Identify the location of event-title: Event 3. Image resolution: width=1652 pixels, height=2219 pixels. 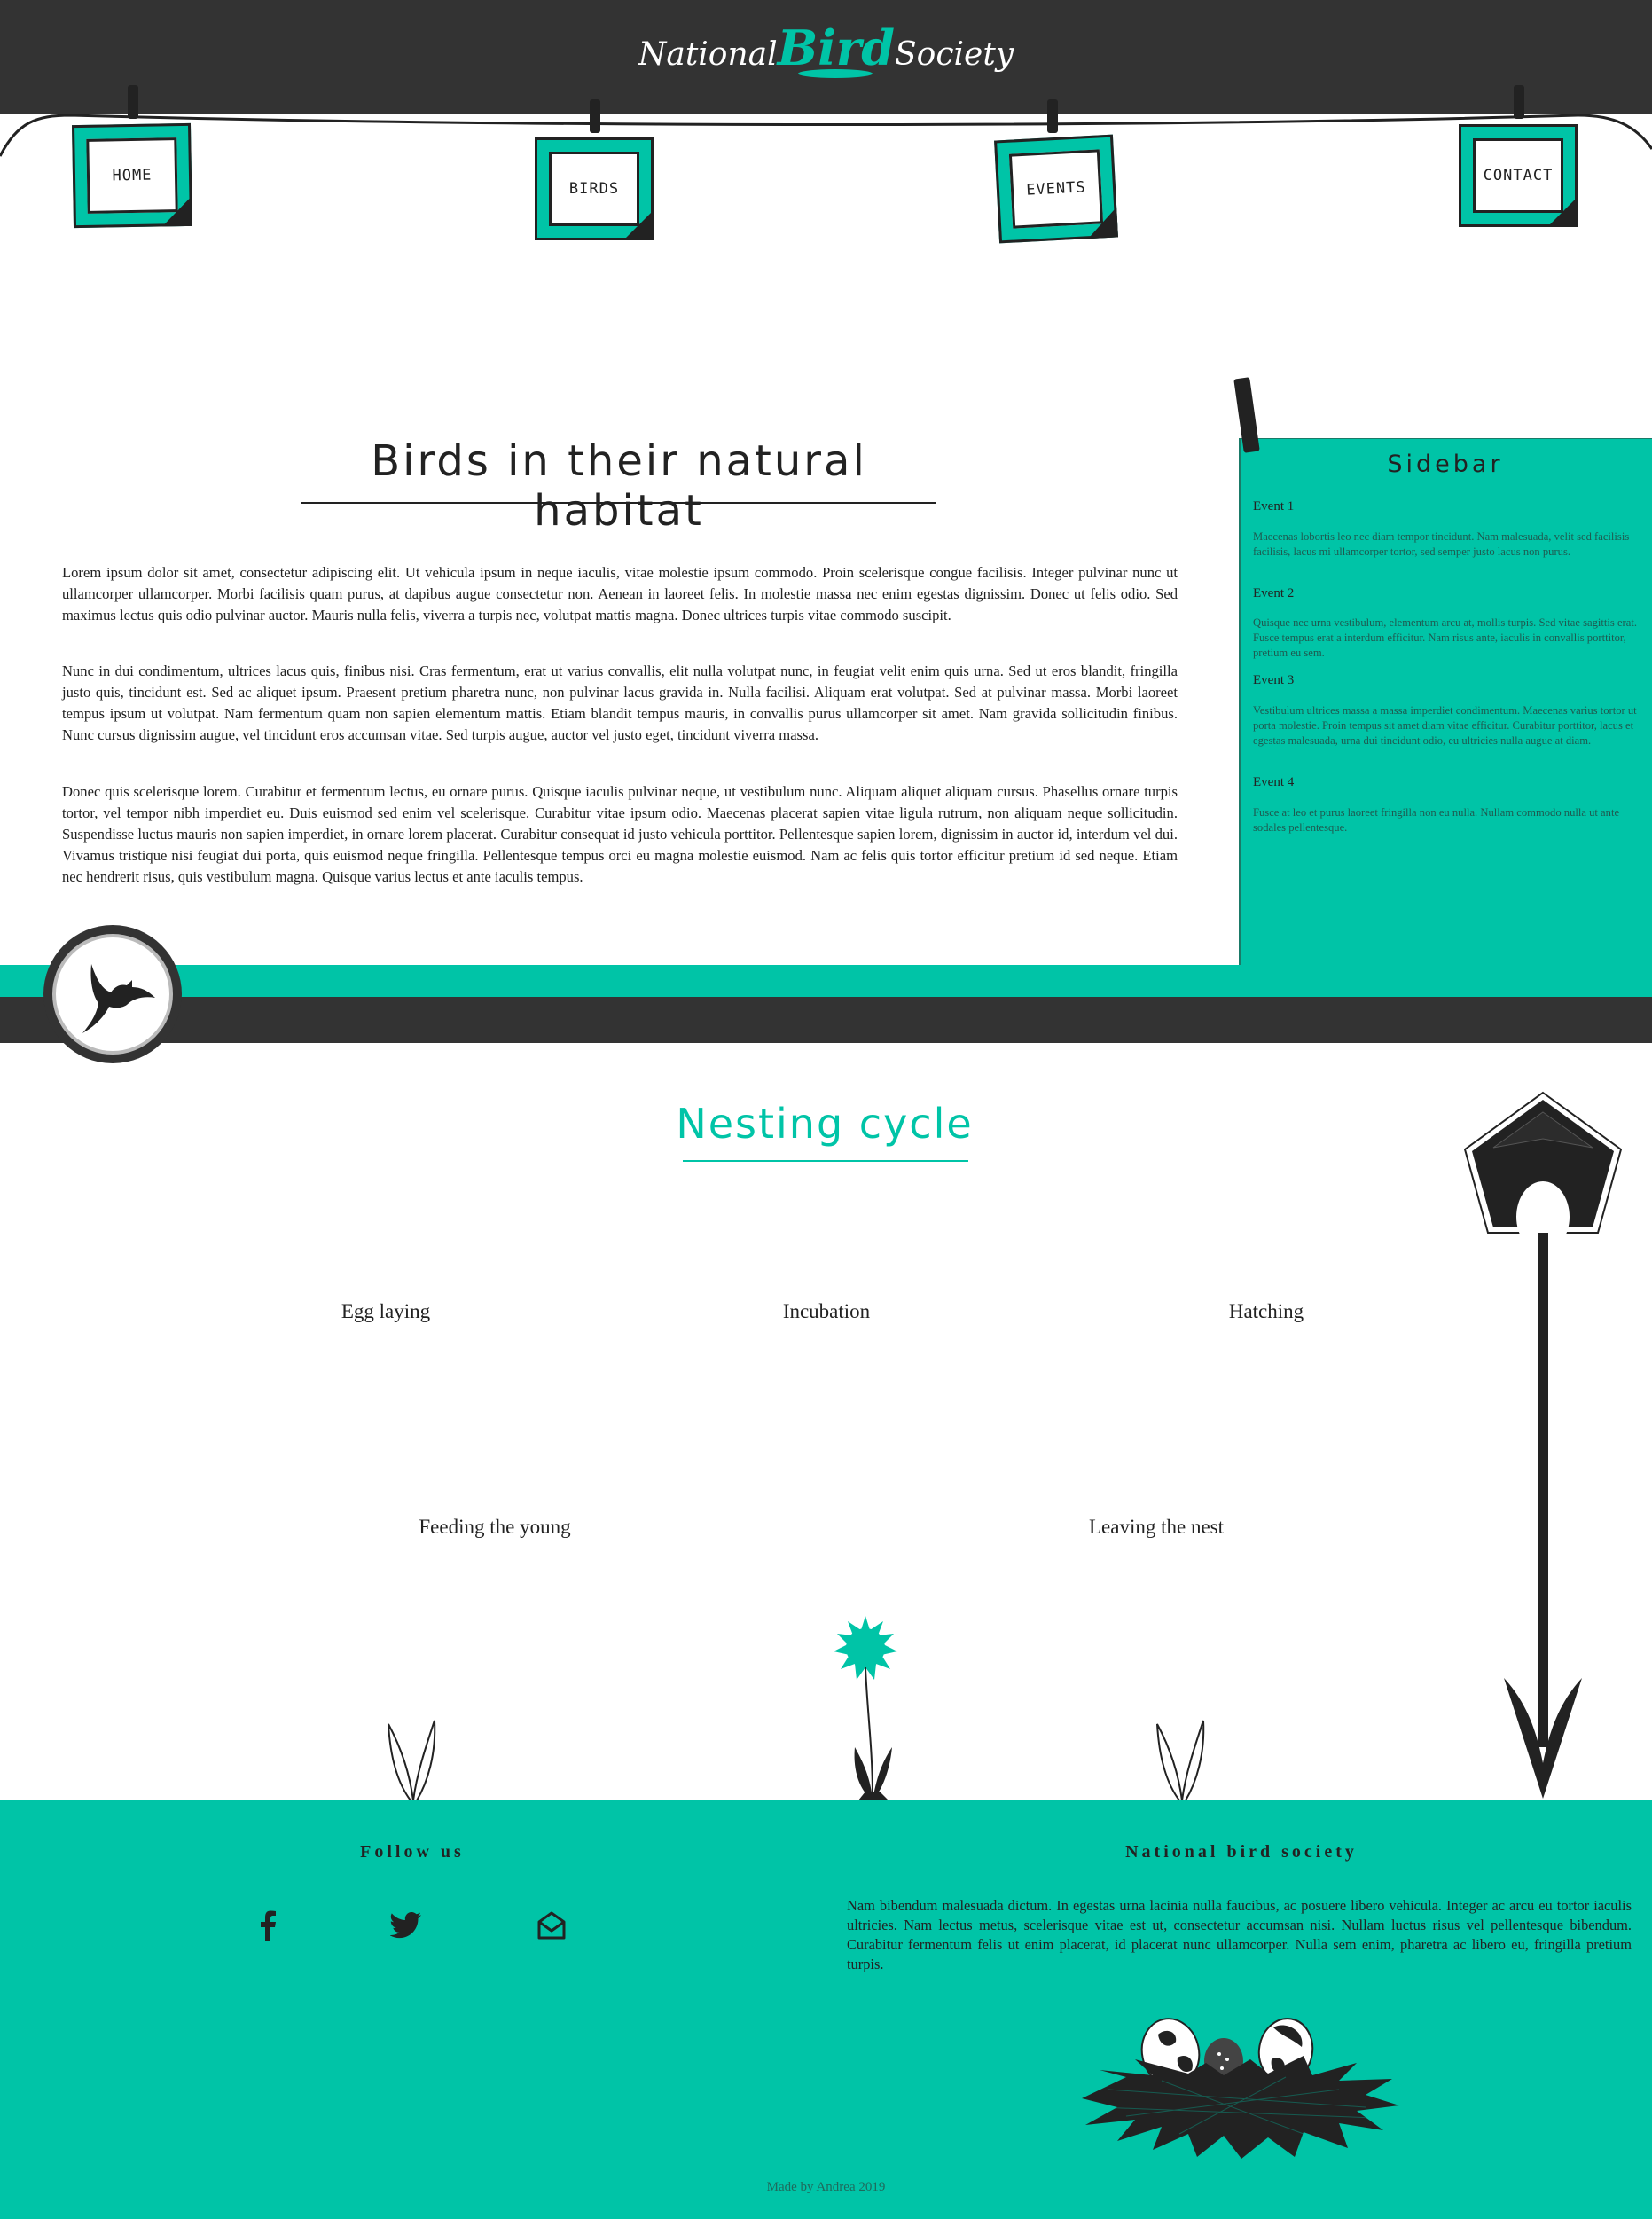
(1273, 680).